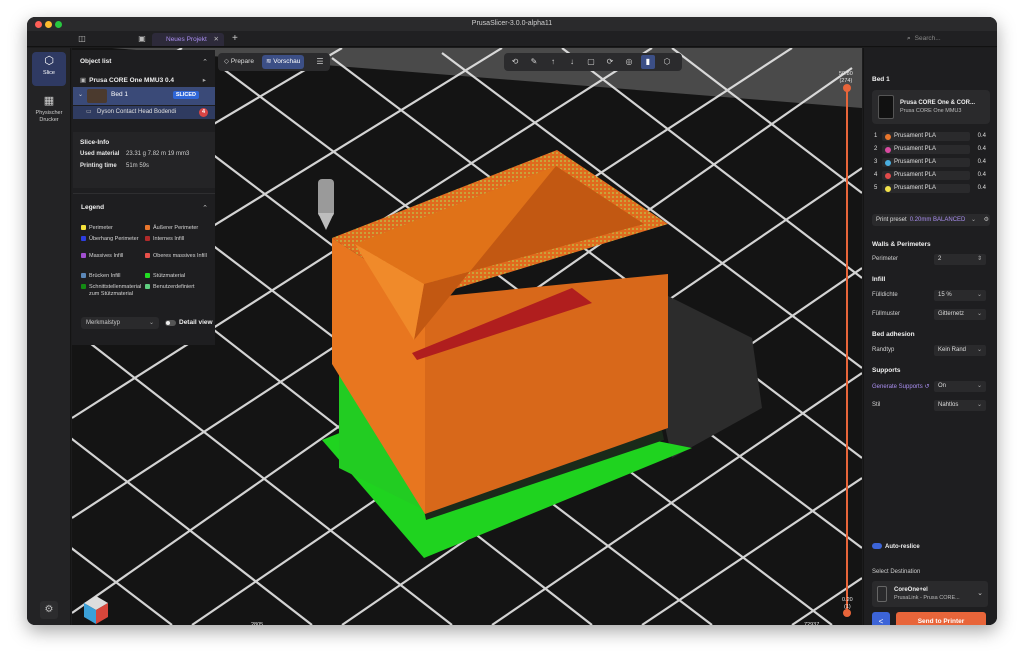 Image resolution: width=1024 pixels, height=662 pixels. What do you see at coordinates (326, 198) in the screenshot?
I see `nozzle-body` at bounding box center [326, 198].